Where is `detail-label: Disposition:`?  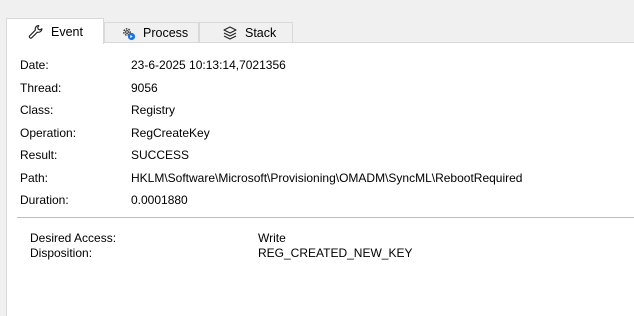 detail-label: Disposition: is located at coordinates (61, 253).